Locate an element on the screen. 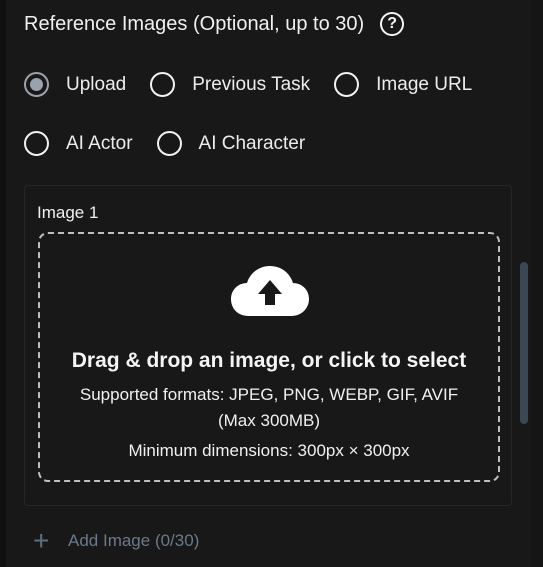 The height and width of the screenshot is (567, 543). radio-selected-icon is located at coordinates (36, 84).